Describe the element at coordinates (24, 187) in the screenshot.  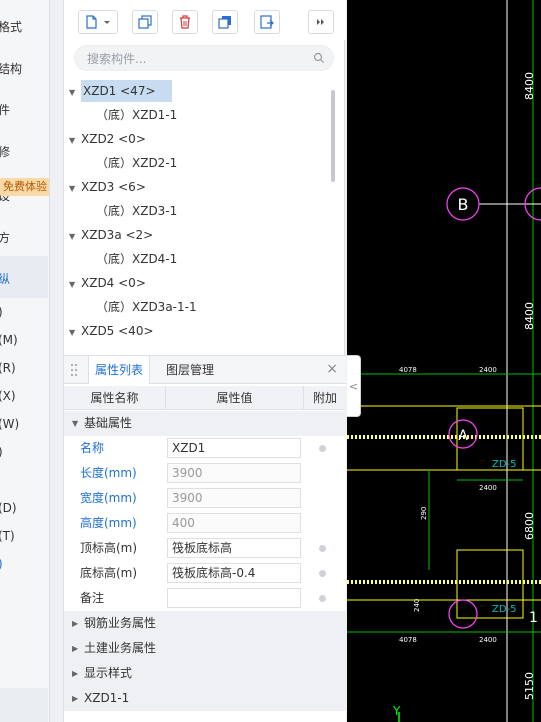
I see `free-trial-badge: 免费体验` at that location.